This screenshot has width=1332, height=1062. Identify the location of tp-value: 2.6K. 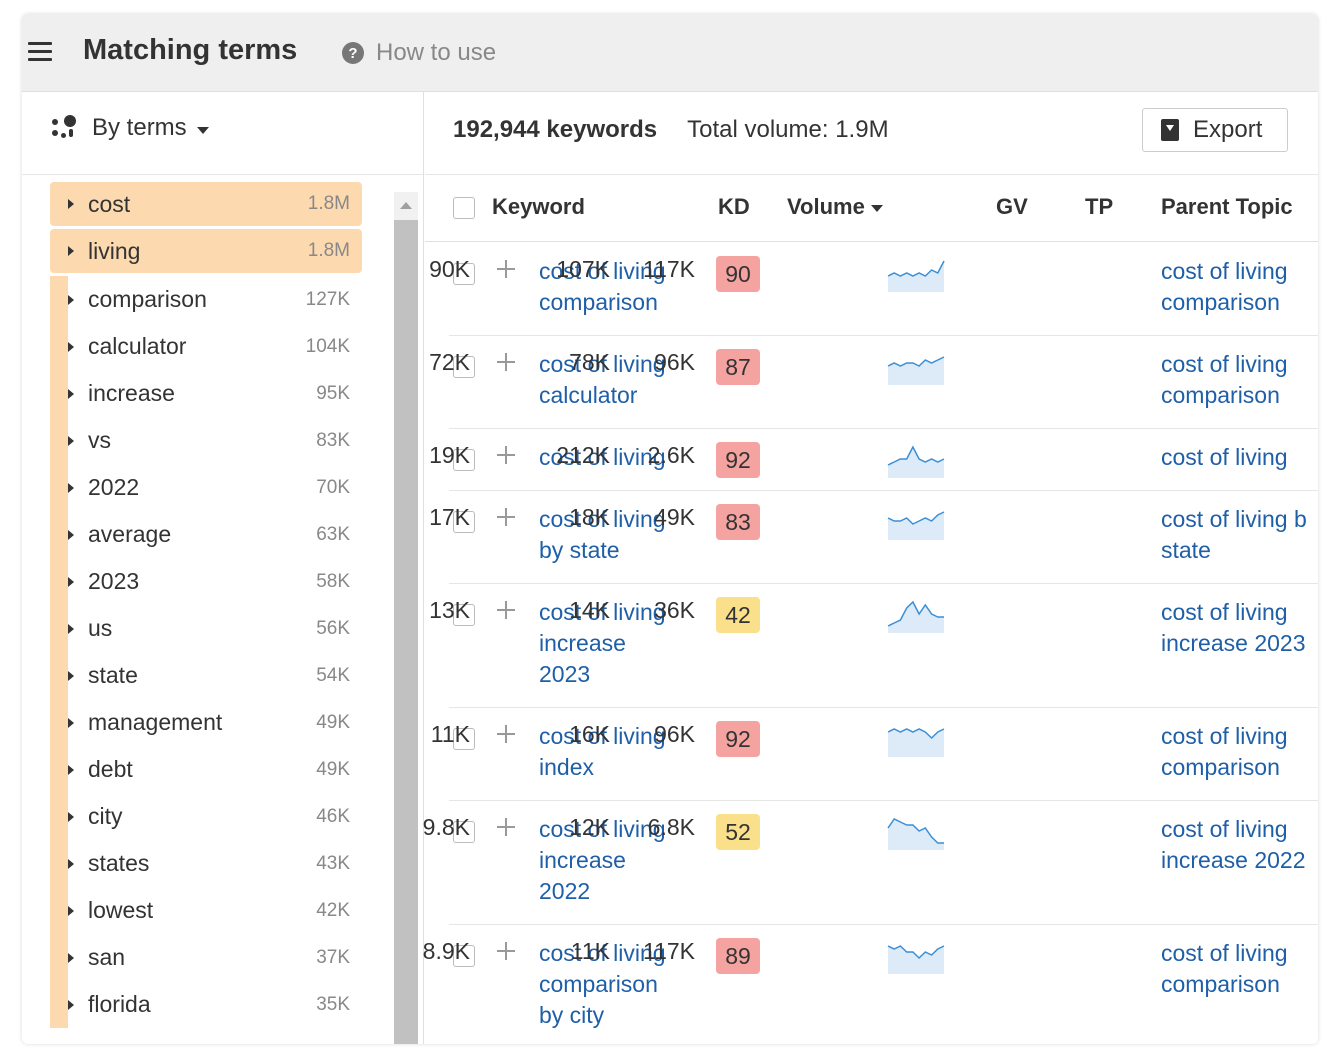
(671, 455).